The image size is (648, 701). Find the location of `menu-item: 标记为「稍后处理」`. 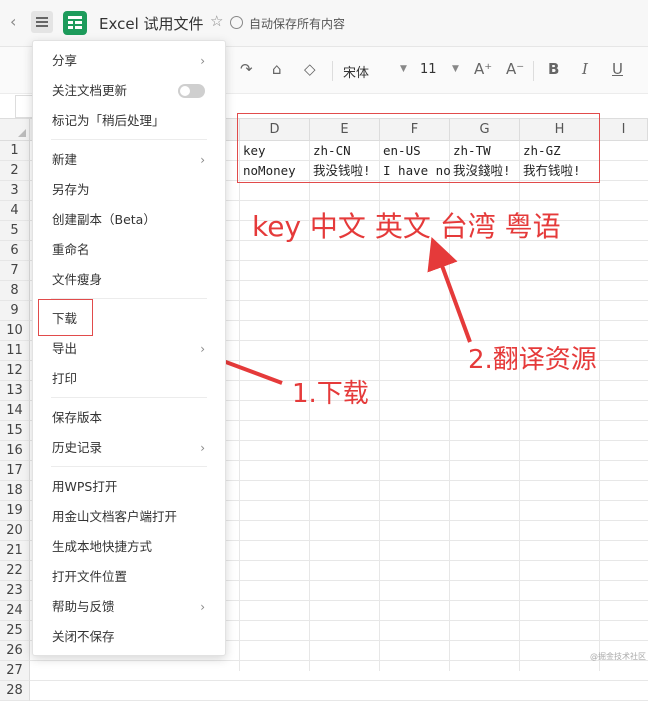

menu-item: 标记为「稍后处理」 is located at coordinates (129, 121).